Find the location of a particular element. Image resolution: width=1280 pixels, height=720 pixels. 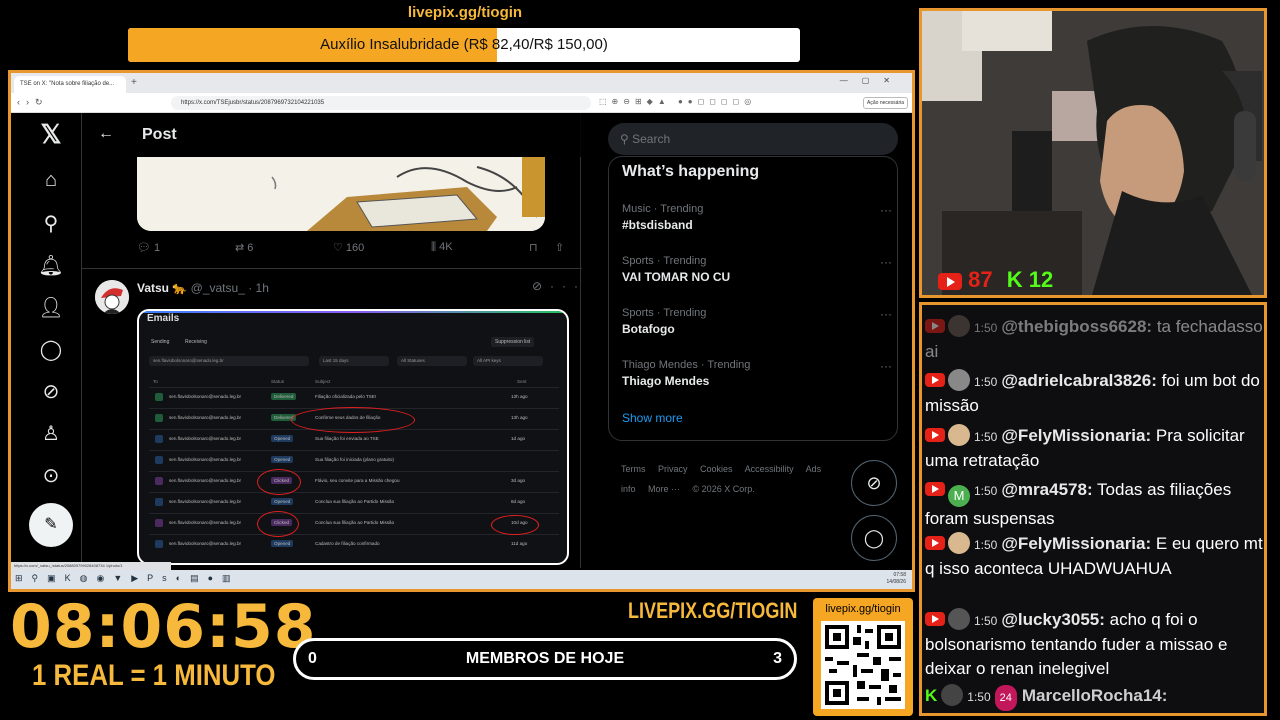

chat-user: @mra4578: is located at coordinates (1047, 489).